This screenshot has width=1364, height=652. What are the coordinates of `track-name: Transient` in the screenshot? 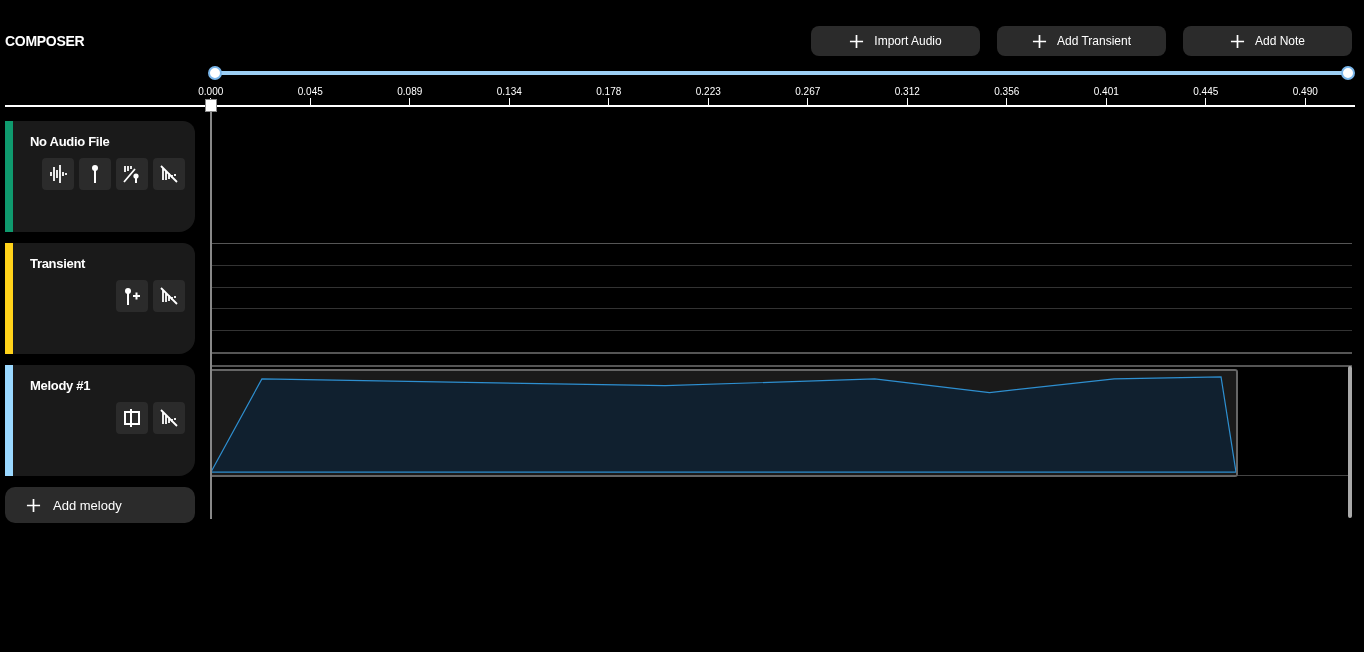 It's located at (58, 263).